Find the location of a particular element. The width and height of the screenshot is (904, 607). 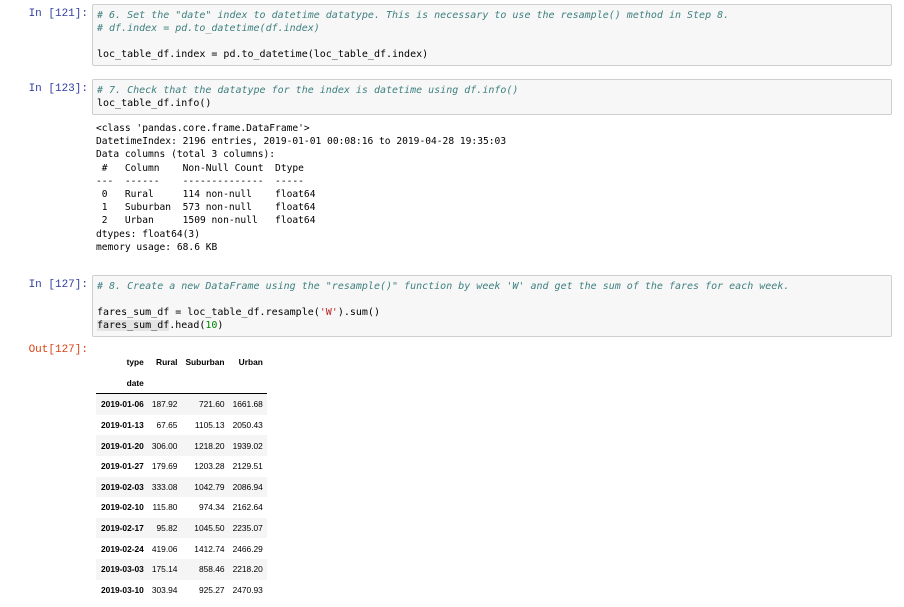

cell-urban: 1661.68 is located at coordinates (247, 404).